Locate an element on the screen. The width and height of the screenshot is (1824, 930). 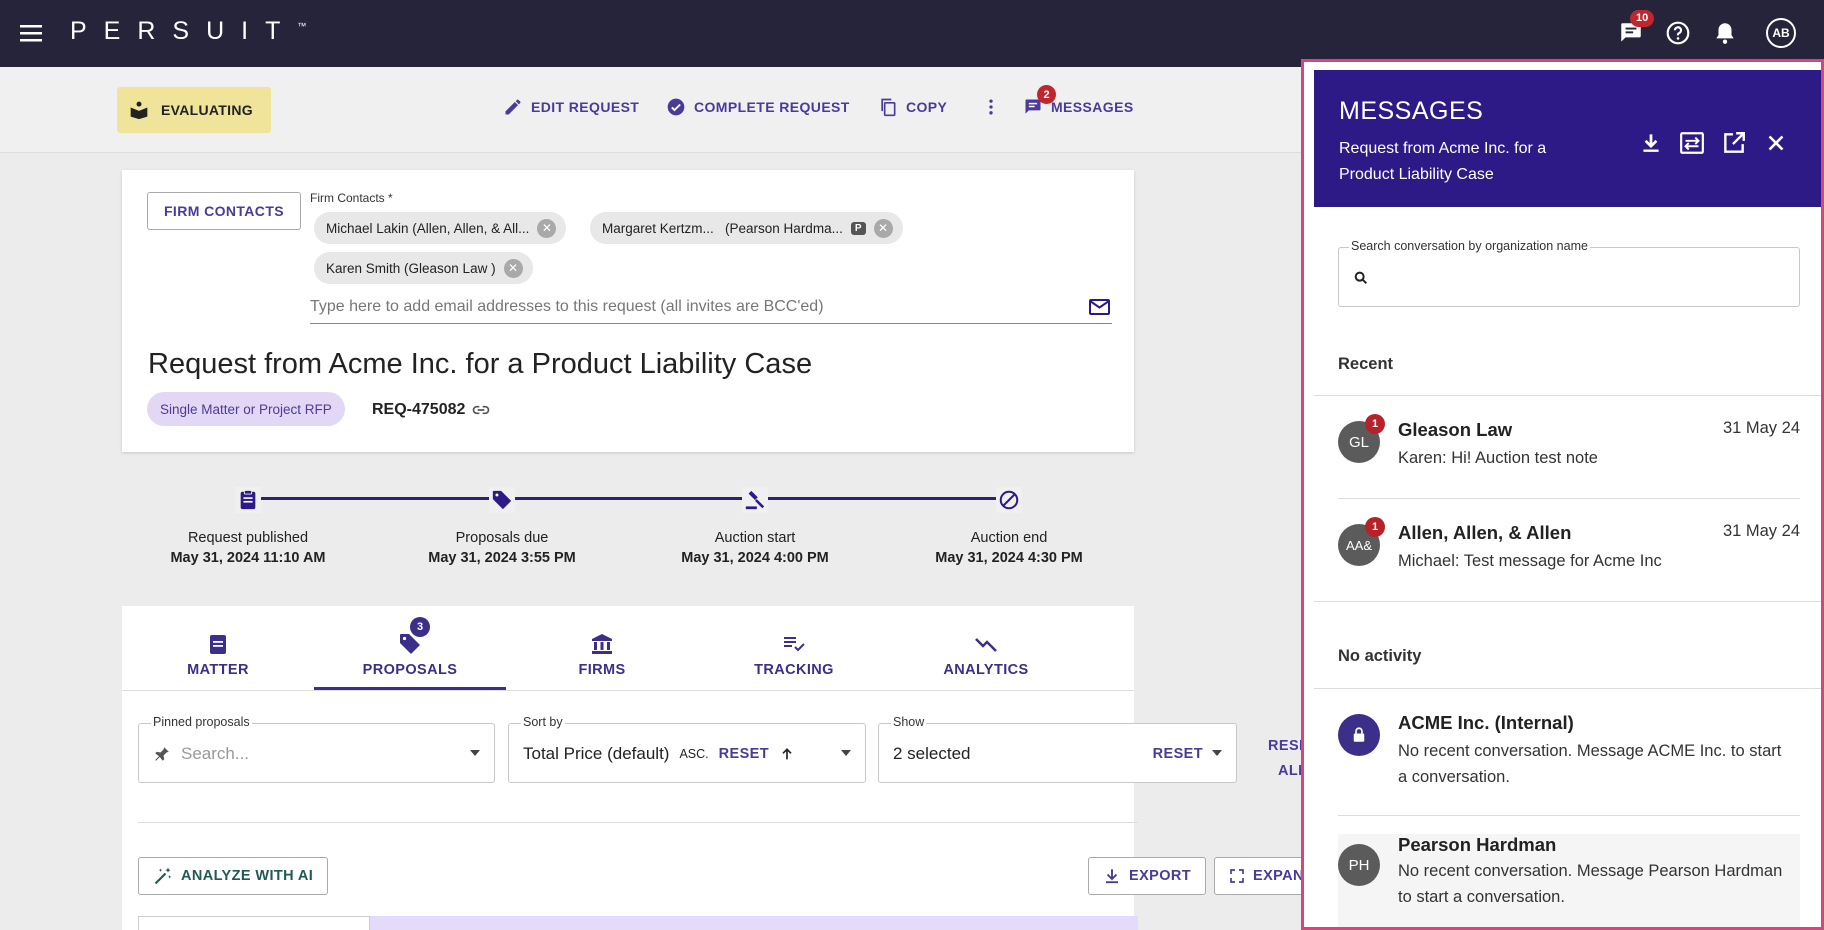
firm-contacts-label: Firm Contacts * is located at coordinates (351, 198).